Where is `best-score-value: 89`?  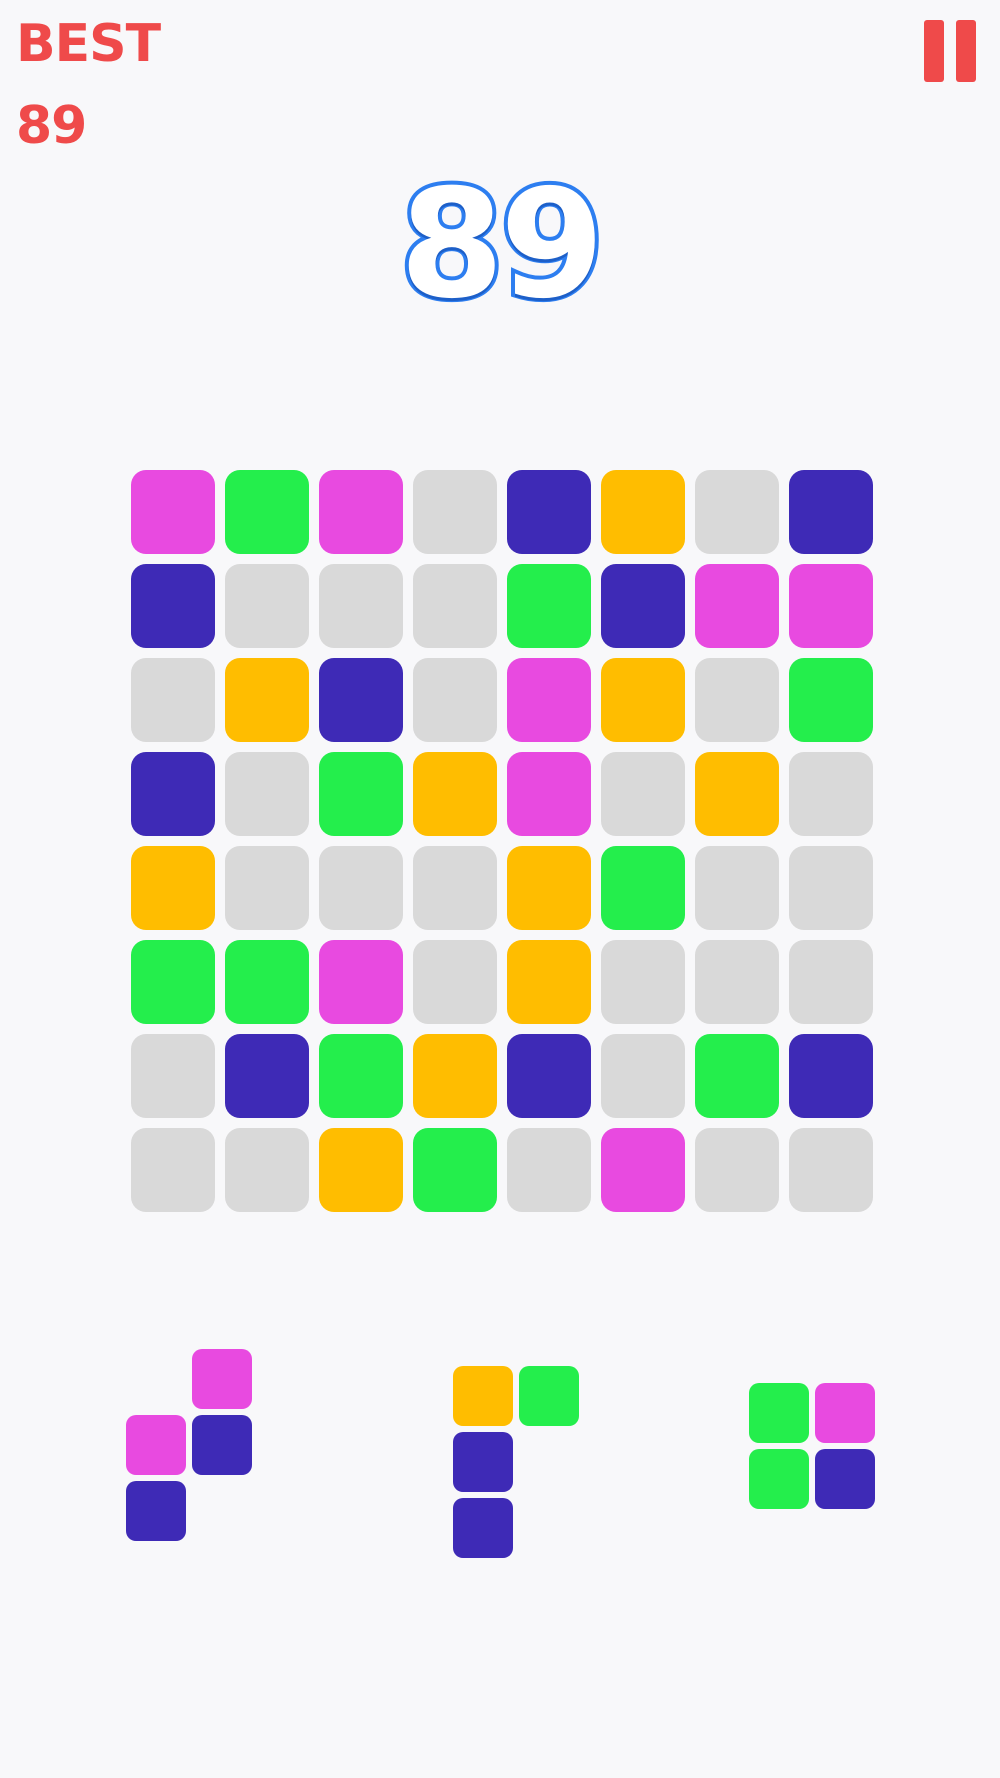 best-score-value: 89 is located at coordinates (51, 126).